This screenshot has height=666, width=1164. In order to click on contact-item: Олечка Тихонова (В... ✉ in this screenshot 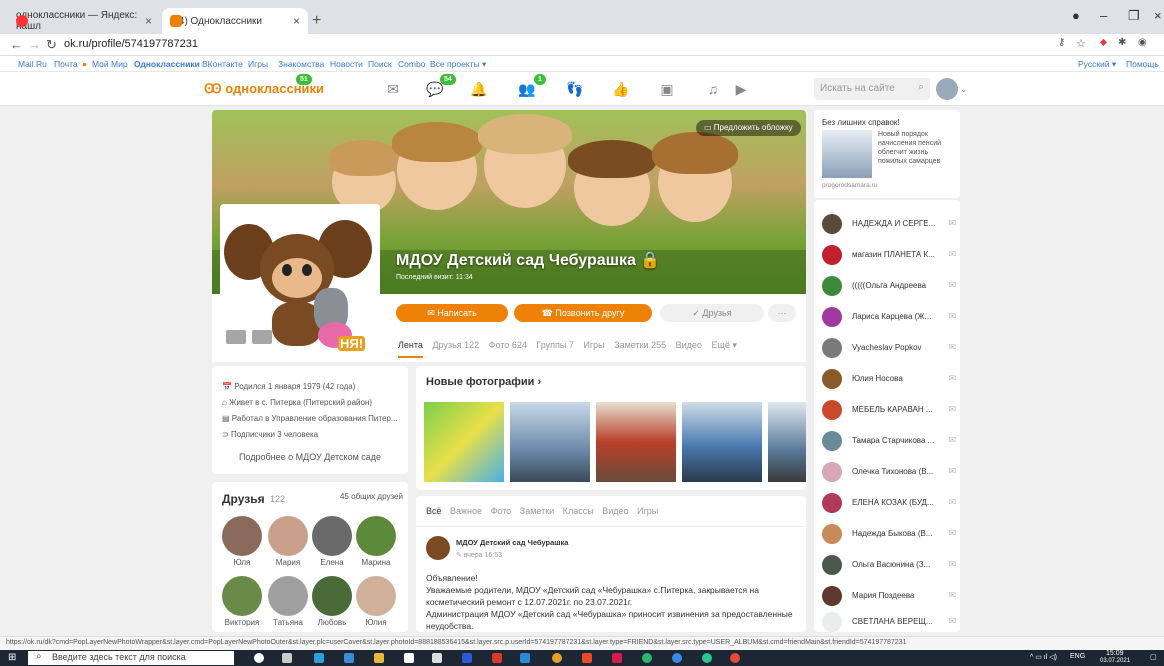, I will do `click(889, 473)`.